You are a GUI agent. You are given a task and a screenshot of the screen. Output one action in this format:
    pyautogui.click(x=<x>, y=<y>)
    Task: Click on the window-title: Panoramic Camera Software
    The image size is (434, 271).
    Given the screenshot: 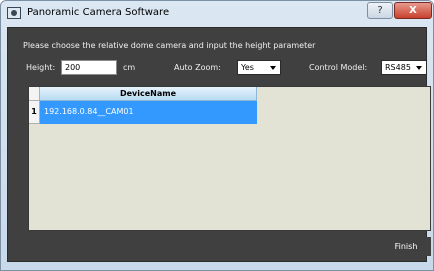 What is the action you would take?
    pyautogui.click(x=98, y=12)
    